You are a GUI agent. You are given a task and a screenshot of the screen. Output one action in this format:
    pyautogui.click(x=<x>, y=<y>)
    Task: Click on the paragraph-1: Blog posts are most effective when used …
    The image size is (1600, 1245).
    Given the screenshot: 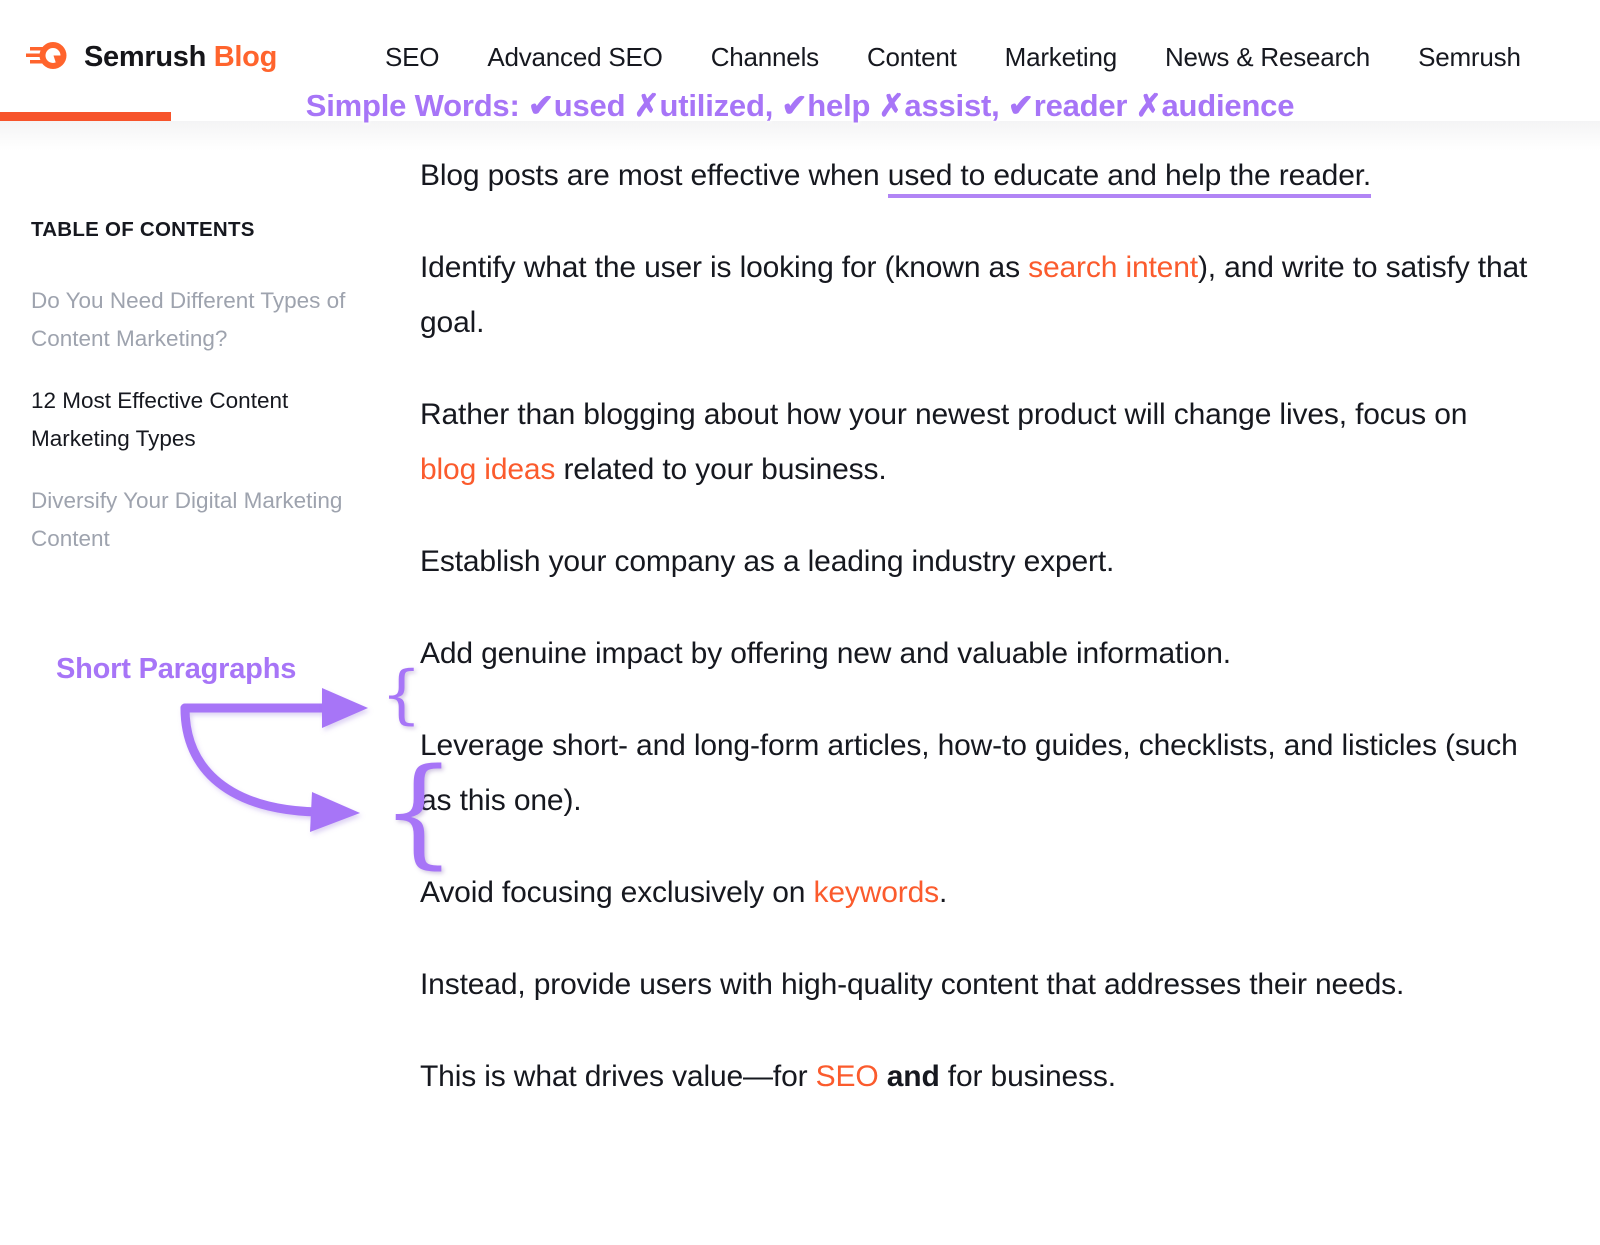 What is the action you would take?
    pyautogui.click(x=975, y=175)
    